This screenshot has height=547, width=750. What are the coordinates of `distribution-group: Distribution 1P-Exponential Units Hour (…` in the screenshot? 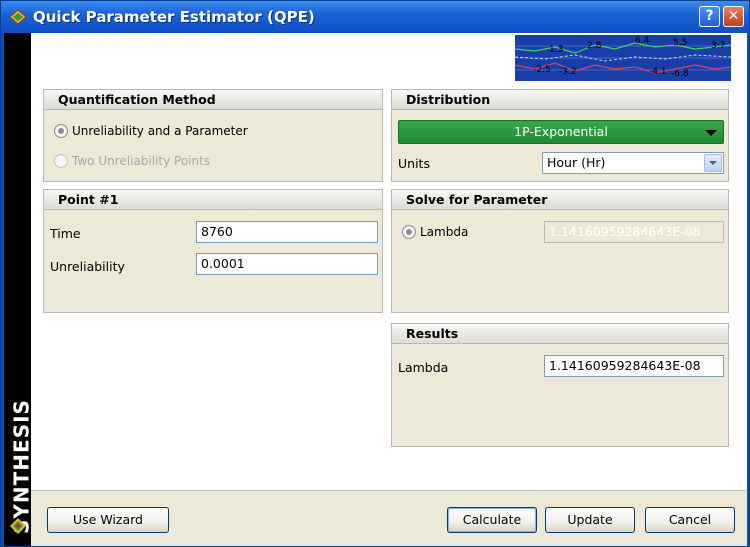 It's located at (560, 135).